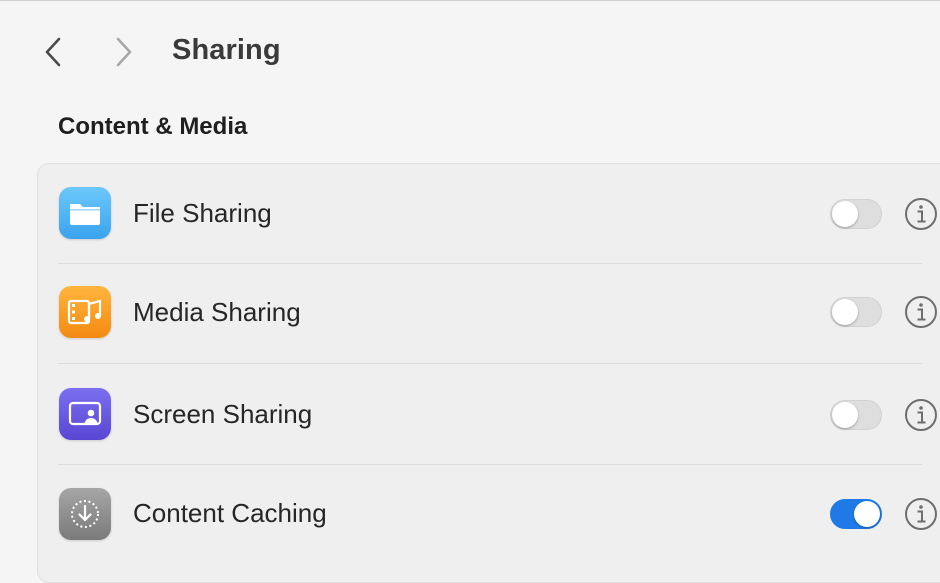 The height and width of the screenshot is (583, 940). What do you see at coordinates (856, 415) in the screenshot?
I see `screen-sharing-toggle` at bounding box center [856, 415].